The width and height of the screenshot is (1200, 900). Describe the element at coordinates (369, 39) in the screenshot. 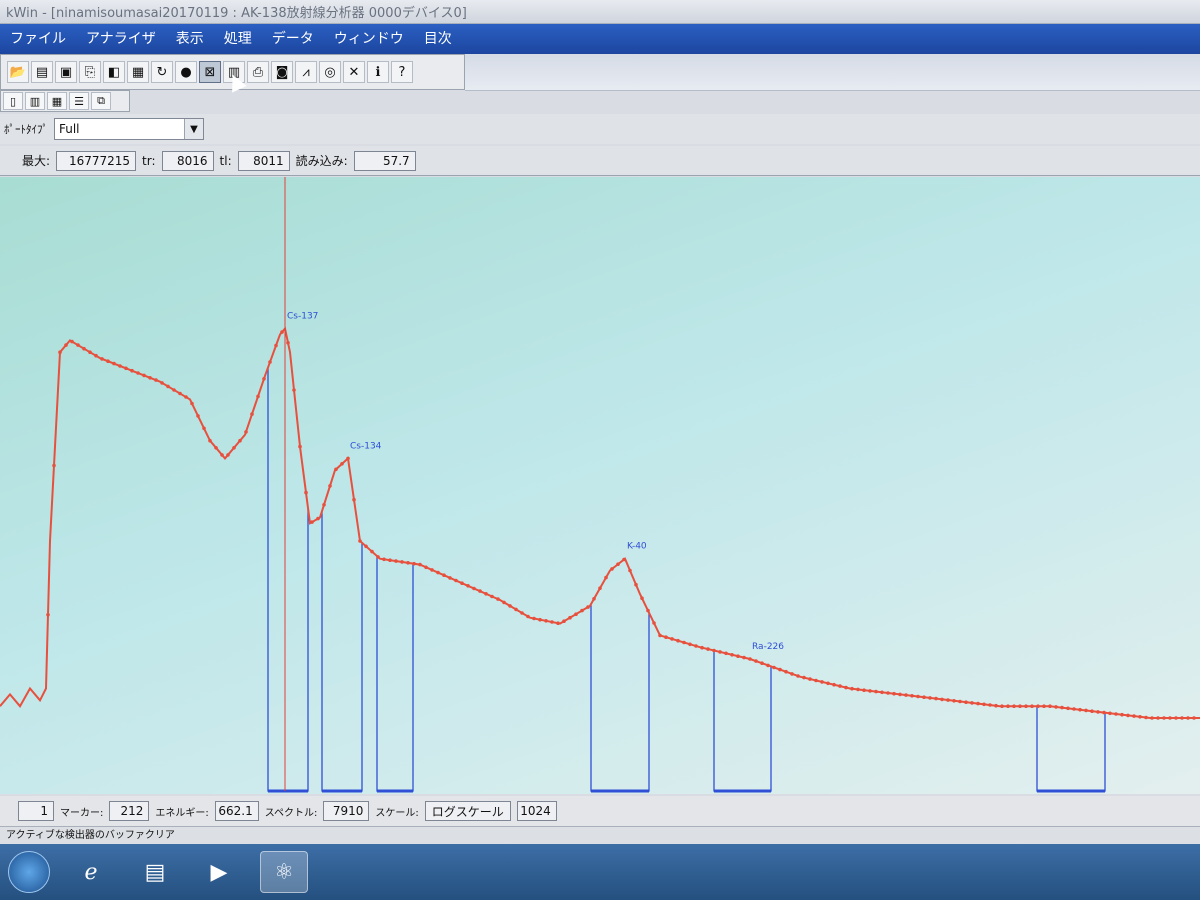

I see `menu-window: ウィンドウ` at that location.